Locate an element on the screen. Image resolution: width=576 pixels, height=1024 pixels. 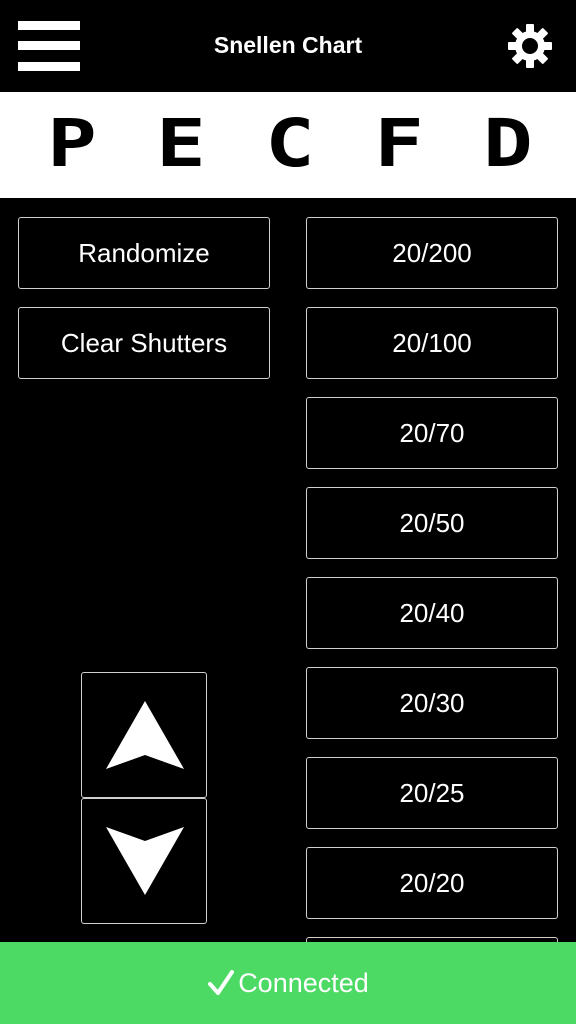
scroll-down-button is located at coordinates (144, 861).